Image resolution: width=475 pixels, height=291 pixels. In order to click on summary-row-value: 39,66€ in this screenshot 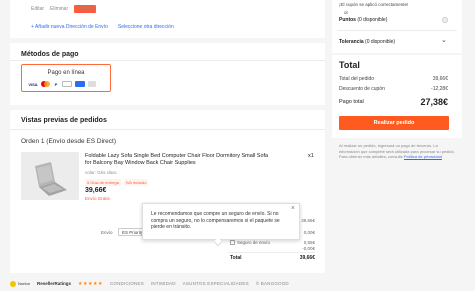, I will do `click(440, 79)`.